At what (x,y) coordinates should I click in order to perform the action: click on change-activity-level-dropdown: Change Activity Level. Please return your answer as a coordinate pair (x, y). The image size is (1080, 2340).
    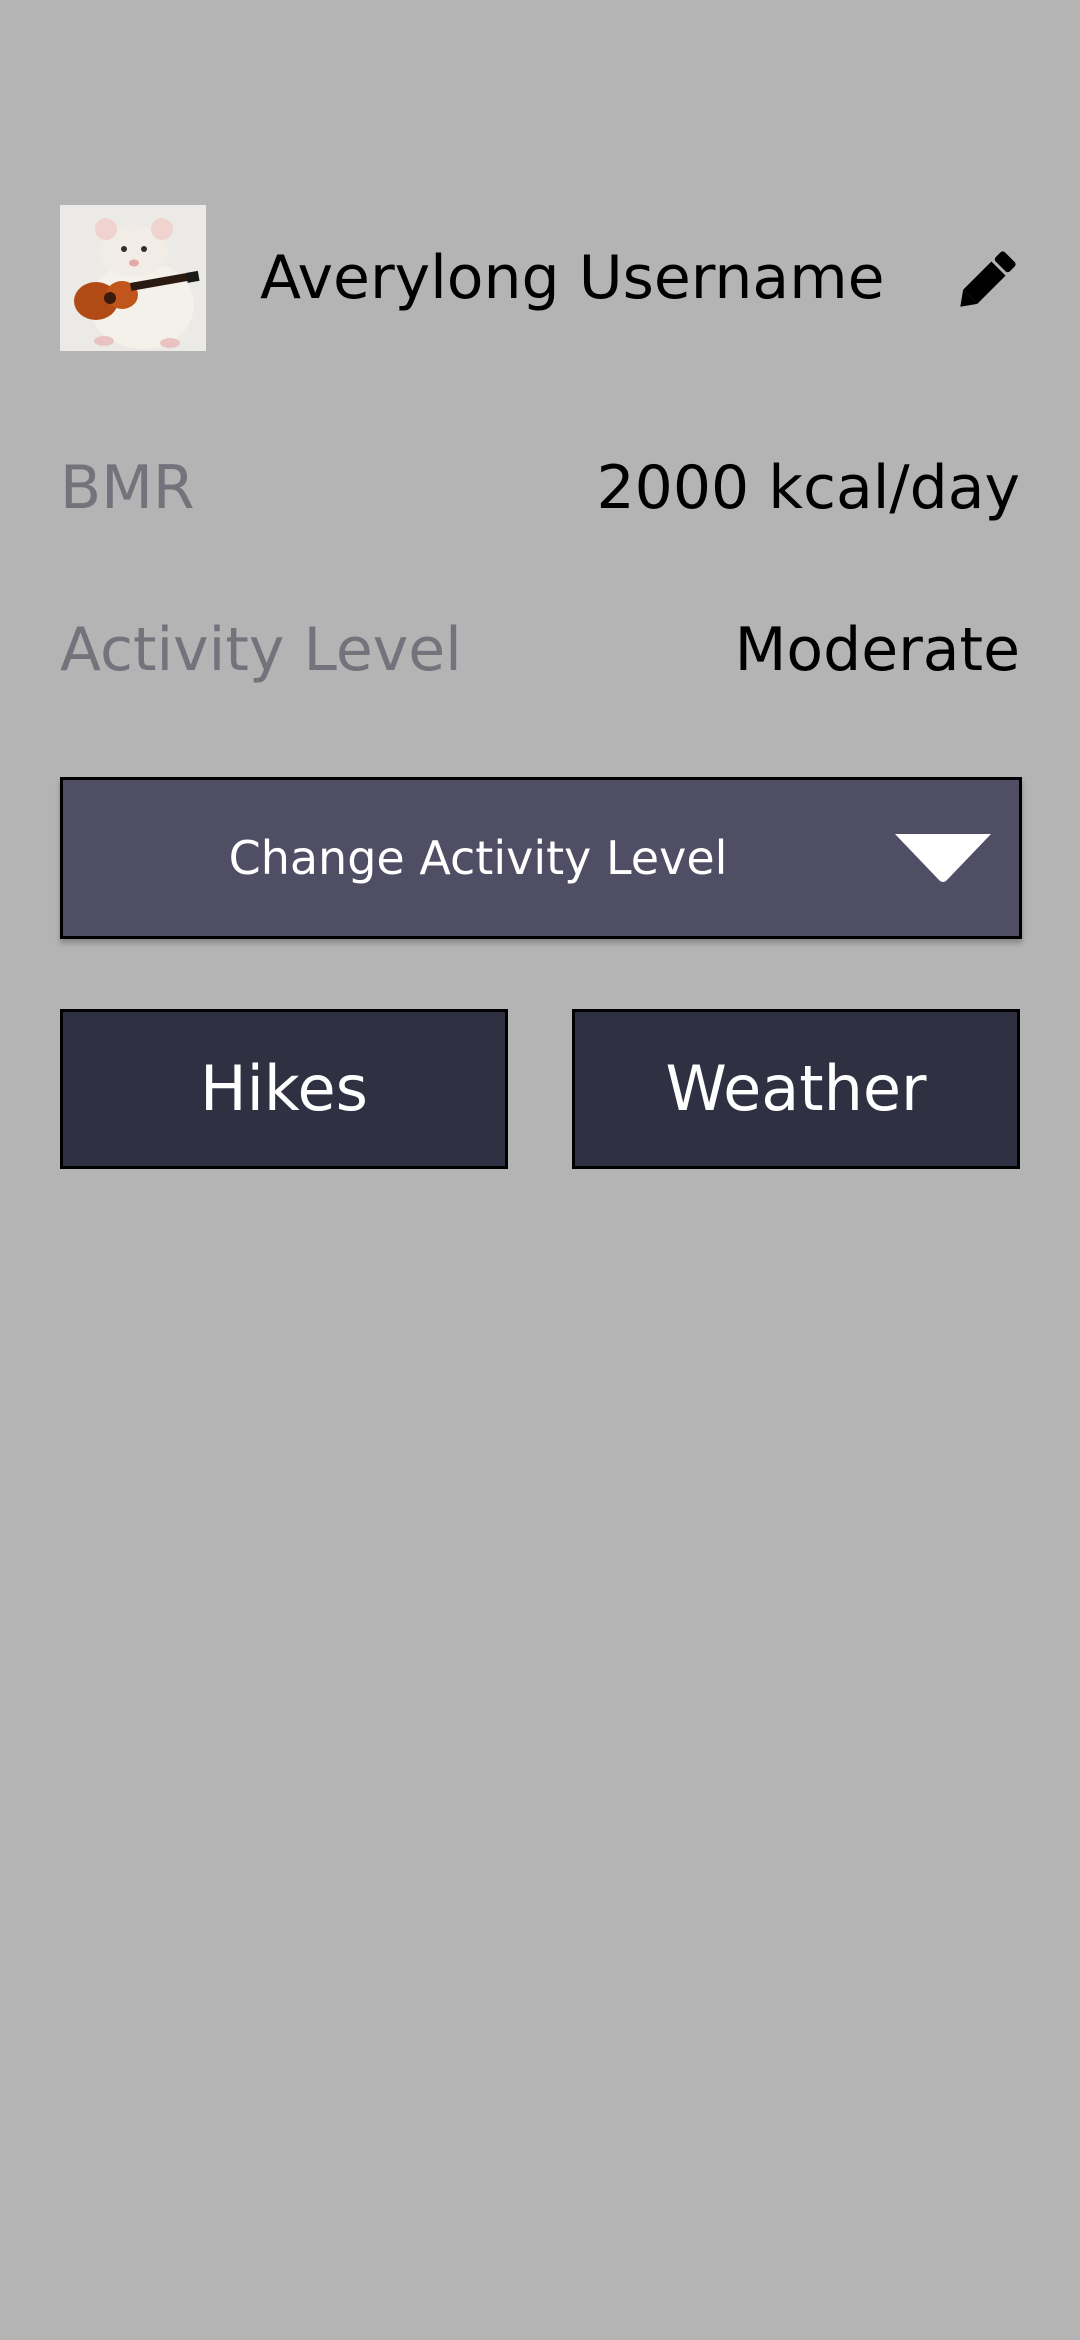
    Looking at the image, I should click on (541, 858).